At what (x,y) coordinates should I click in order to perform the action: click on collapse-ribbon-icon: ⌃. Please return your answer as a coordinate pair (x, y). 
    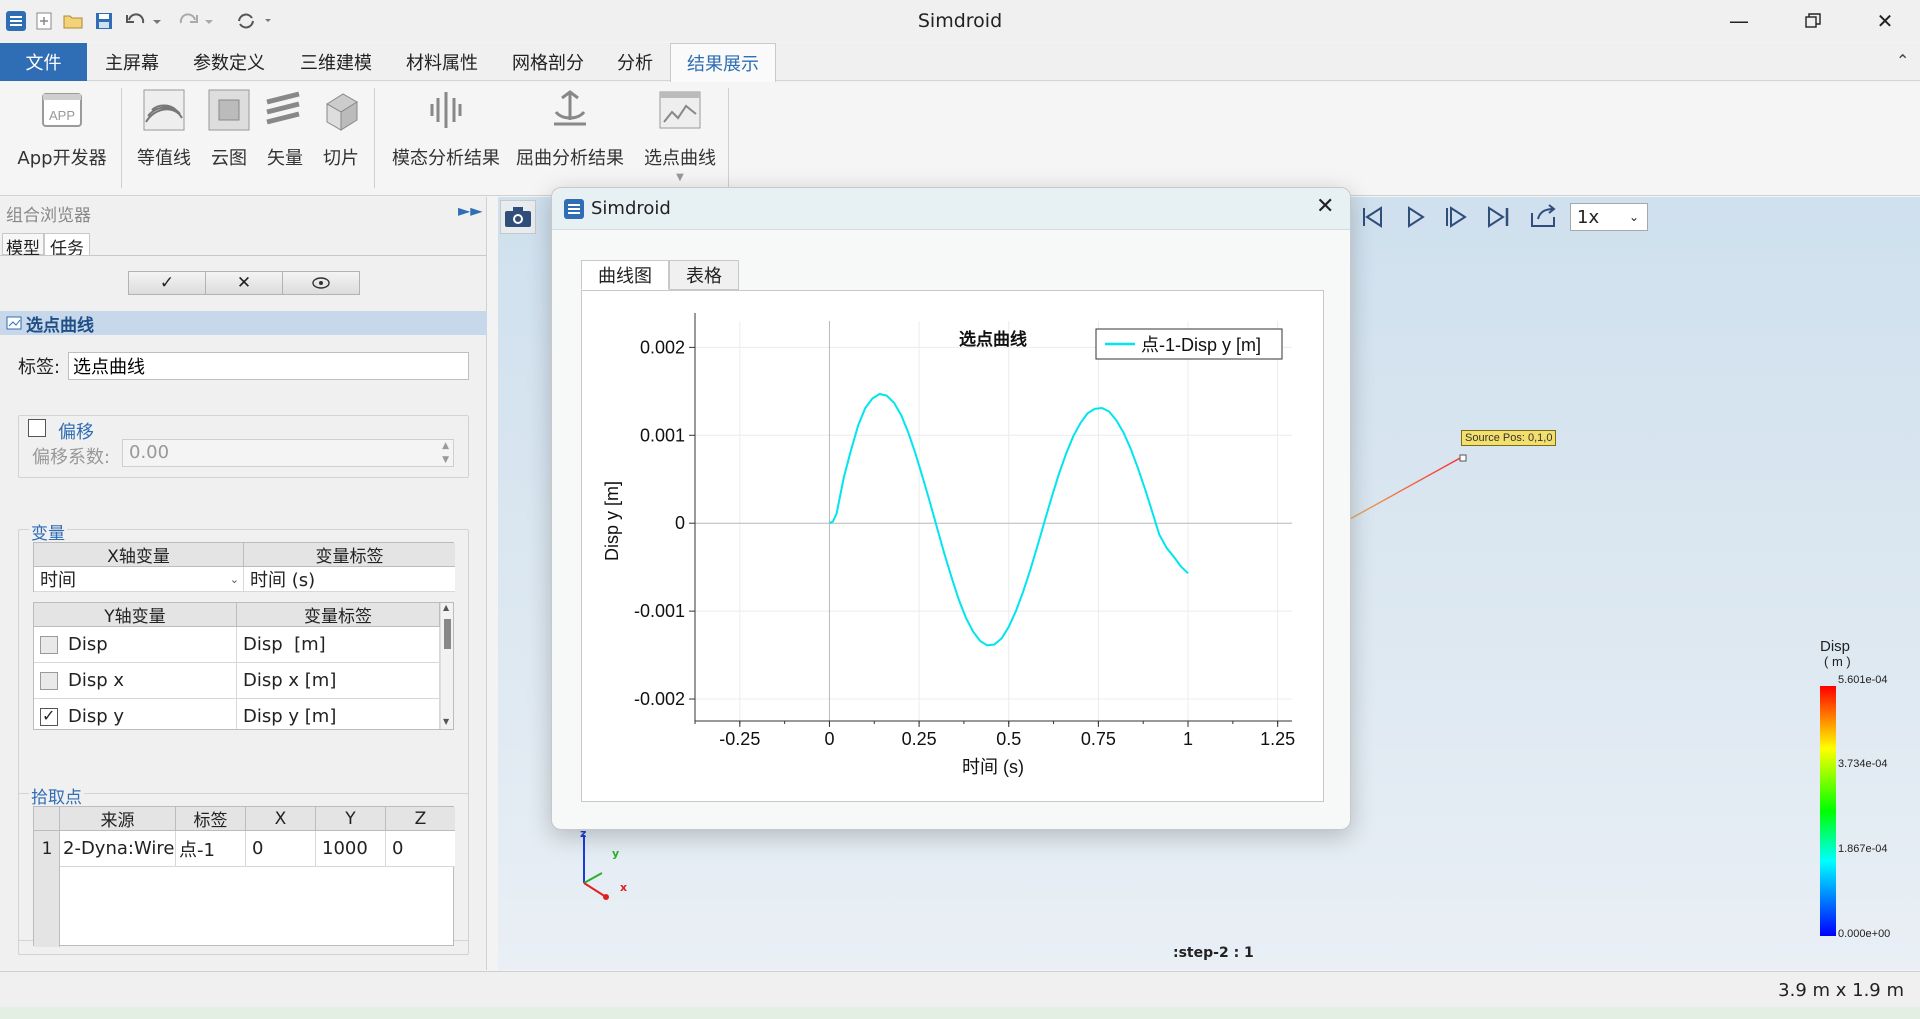
    Looking at the image, I should click on (1902, 60).